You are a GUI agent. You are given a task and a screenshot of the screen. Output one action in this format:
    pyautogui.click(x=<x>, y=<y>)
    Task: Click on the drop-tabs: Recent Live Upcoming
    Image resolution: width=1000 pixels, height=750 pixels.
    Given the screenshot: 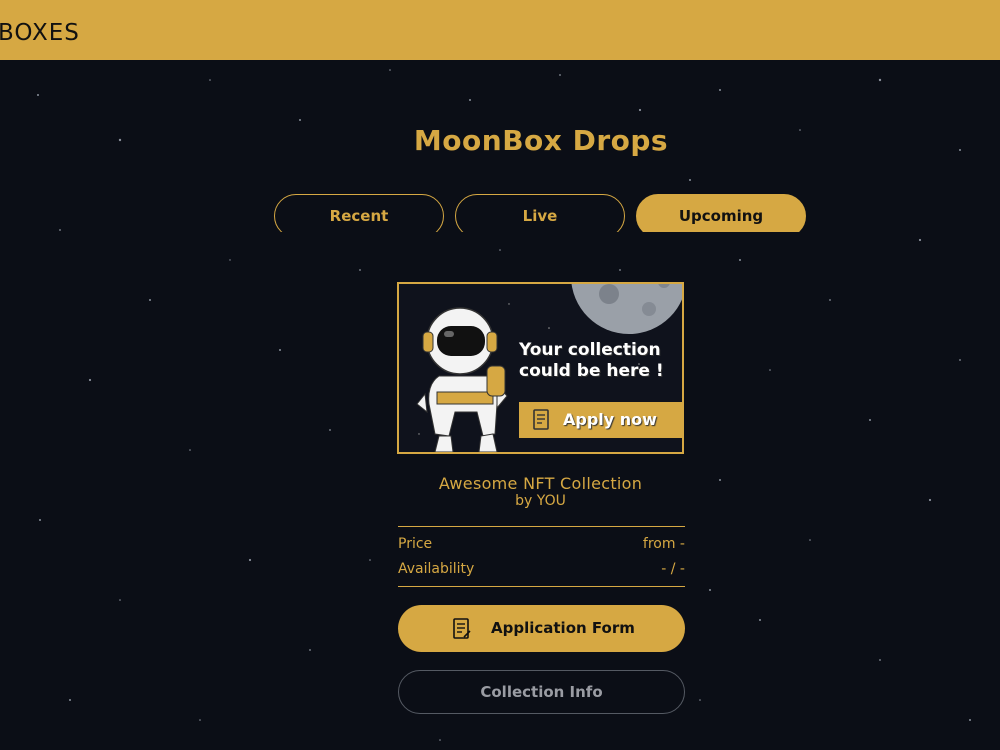 What is the action you would take?
    pyautogui.click(x=542, y=213)
    